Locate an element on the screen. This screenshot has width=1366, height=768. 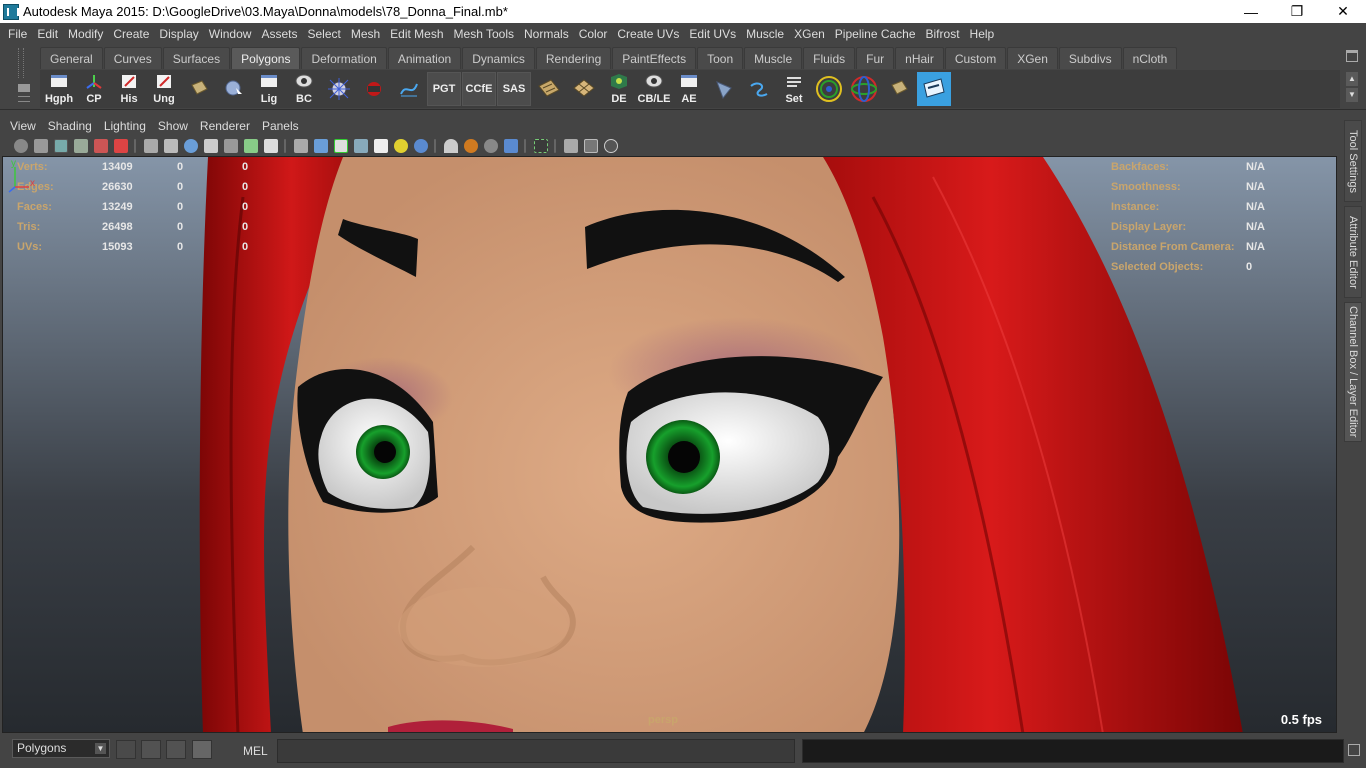
shelf-tab-curves: Curves is located at coordinates (132, 58).